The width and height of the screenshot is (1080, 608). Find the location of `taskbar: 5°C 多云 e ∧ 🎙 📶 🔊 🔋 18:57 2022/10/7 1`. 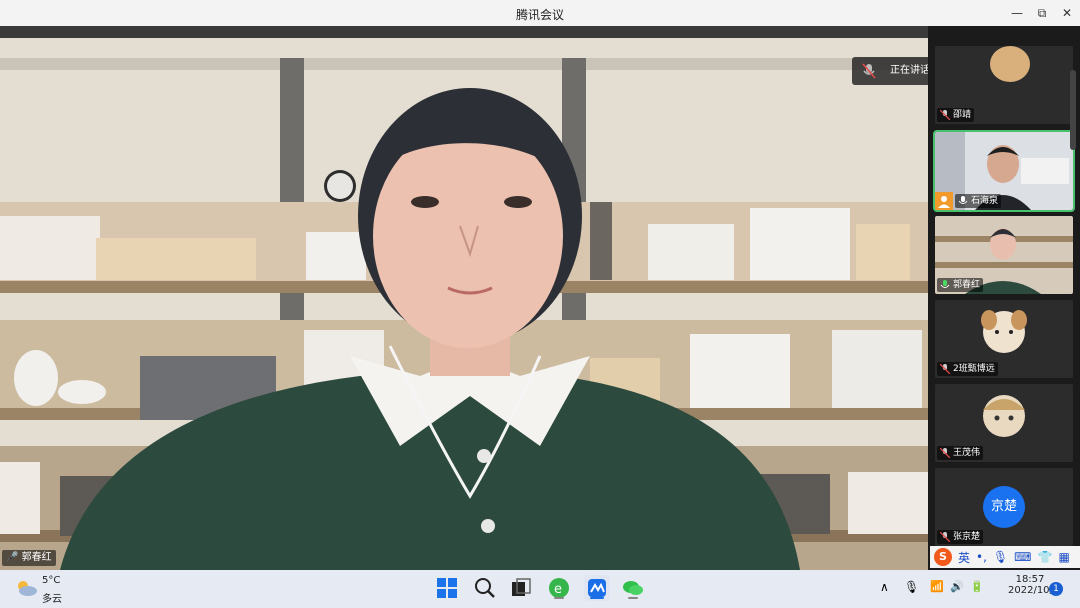

taskbar: 5°C 多云 e ∧ 🎙 📶 🔊 🔋 18:57 2022/10/7 1 is located at coordinates (540, 589).